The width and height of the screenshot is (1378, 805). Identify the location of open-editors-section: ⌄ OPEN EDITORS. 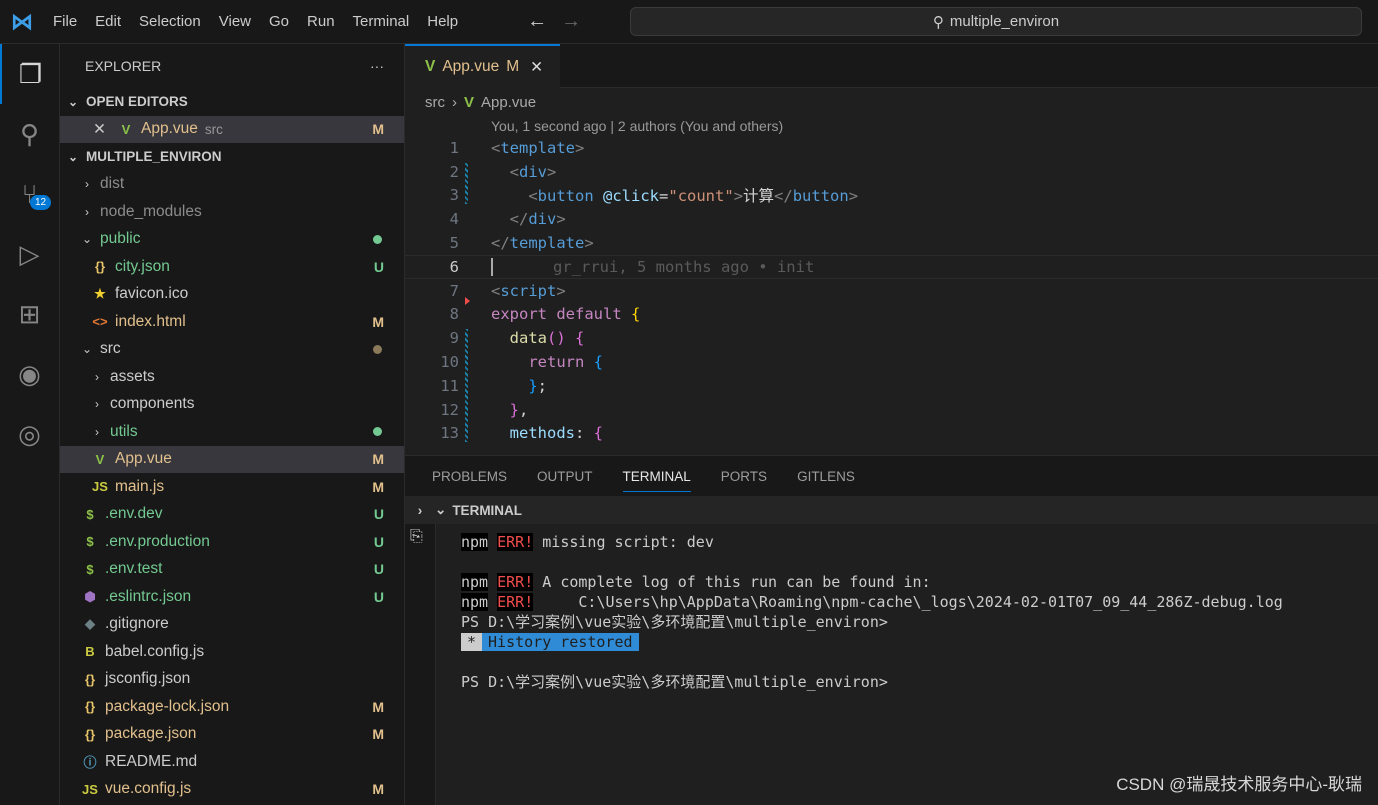
(232, 102).